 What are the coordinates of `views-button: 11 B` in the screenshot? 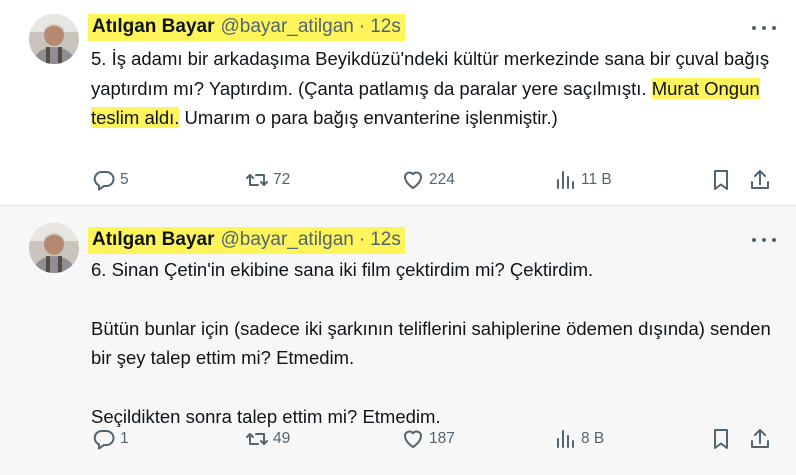 It's located at (582, 180).